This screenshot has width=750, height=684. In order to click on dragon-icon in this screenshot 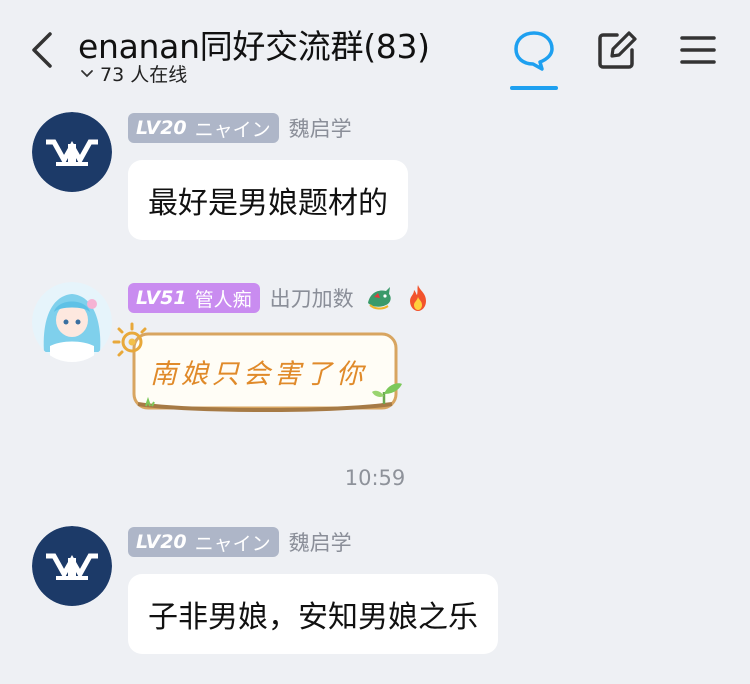, I will do `click(379, 298)`.